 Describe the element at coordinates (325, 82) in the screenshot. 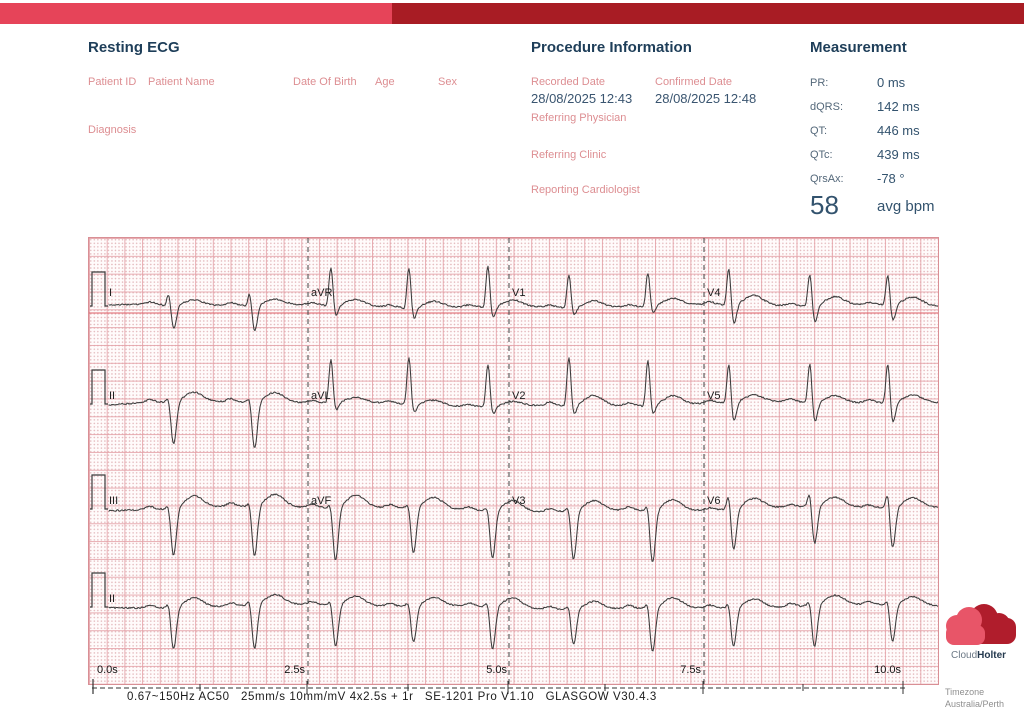

I see `date-of-birth-label: Date Of Birth` at that location.